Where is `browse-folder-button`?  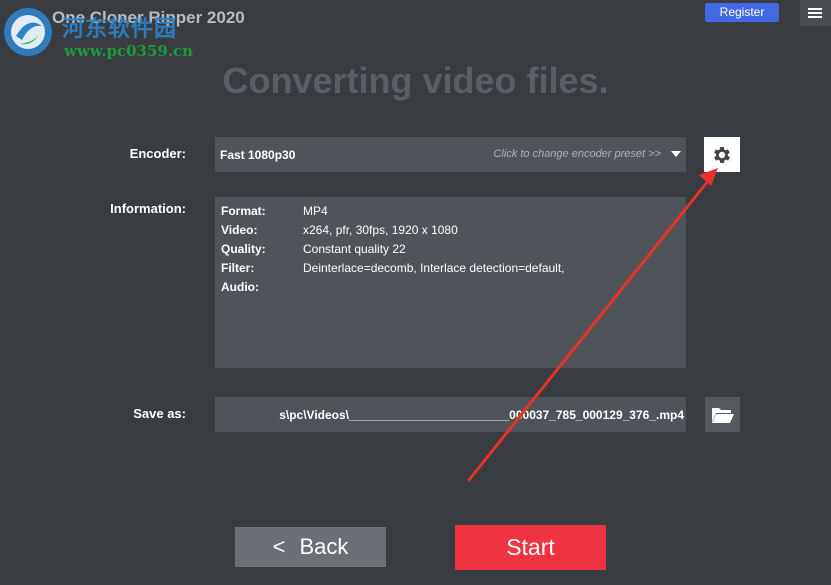
browse-folder-button is located at coordinates (722, 414).